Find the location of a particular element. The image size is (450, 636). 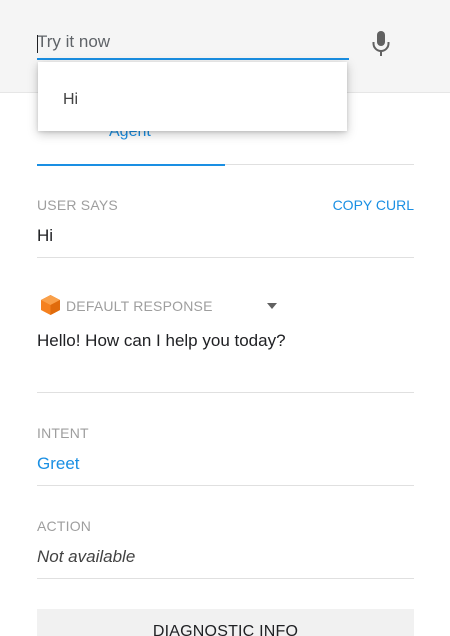

microphone-icon is located at coordinates (381, 44).